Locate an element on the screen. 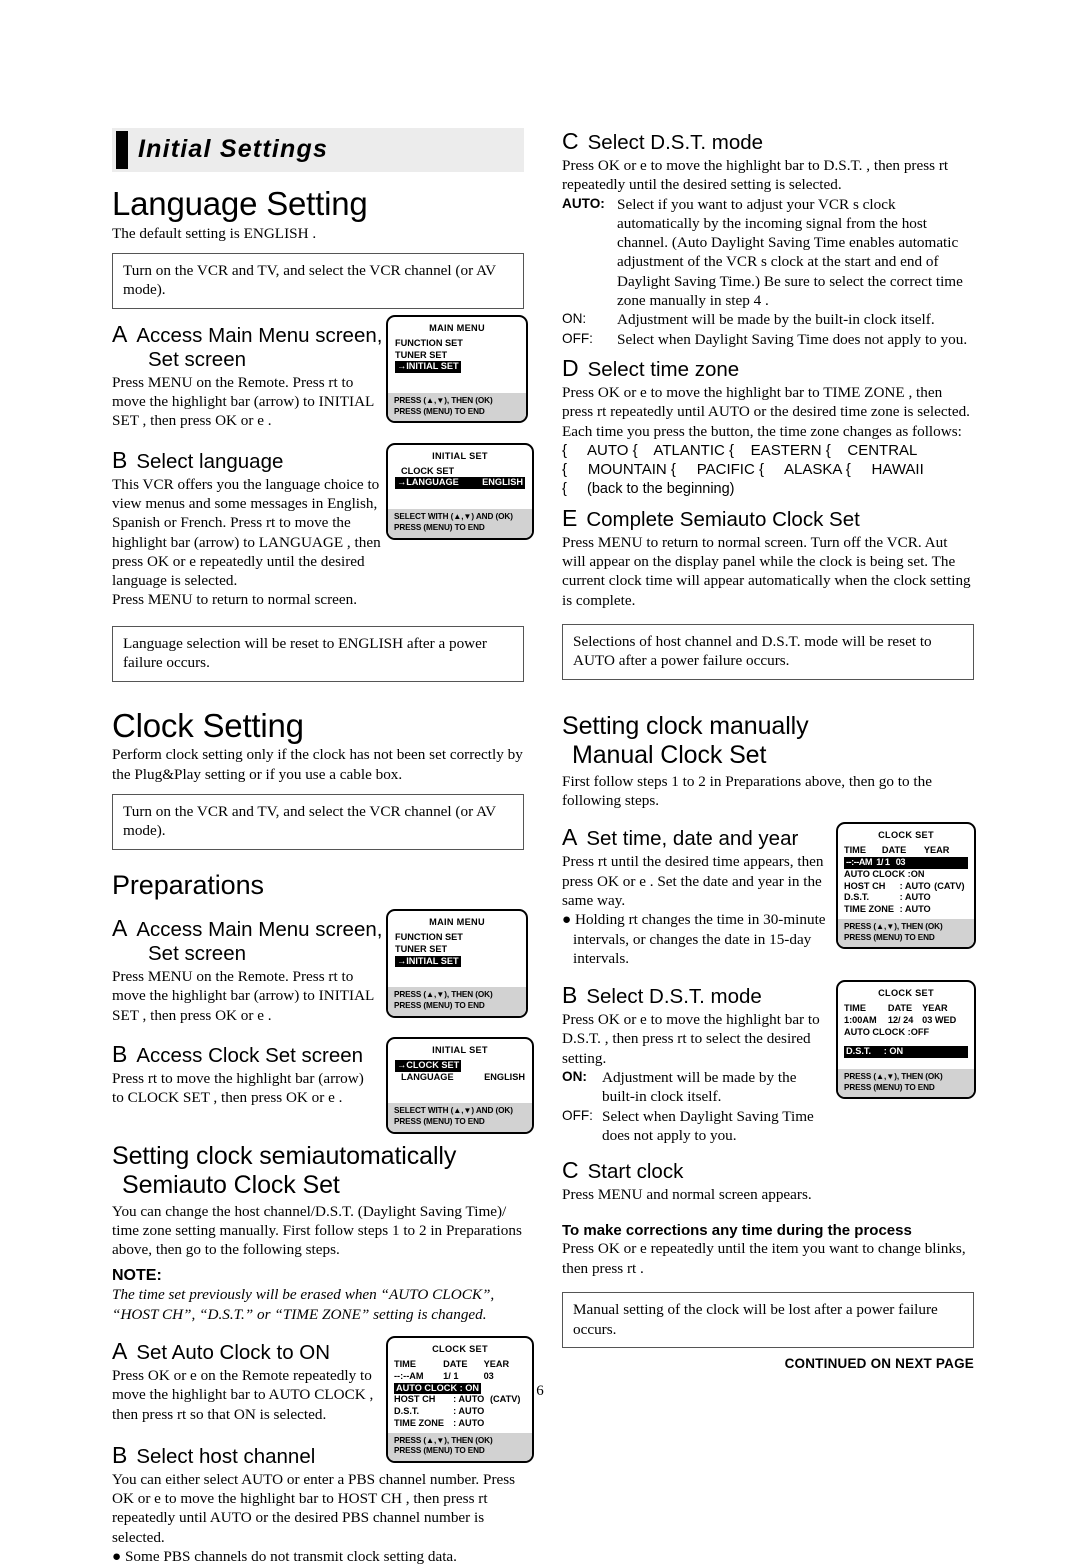 This screenshot has width=1080, height=1566. step-title: Complete Semiauto Clock Set is located at coordinates (723, 519).